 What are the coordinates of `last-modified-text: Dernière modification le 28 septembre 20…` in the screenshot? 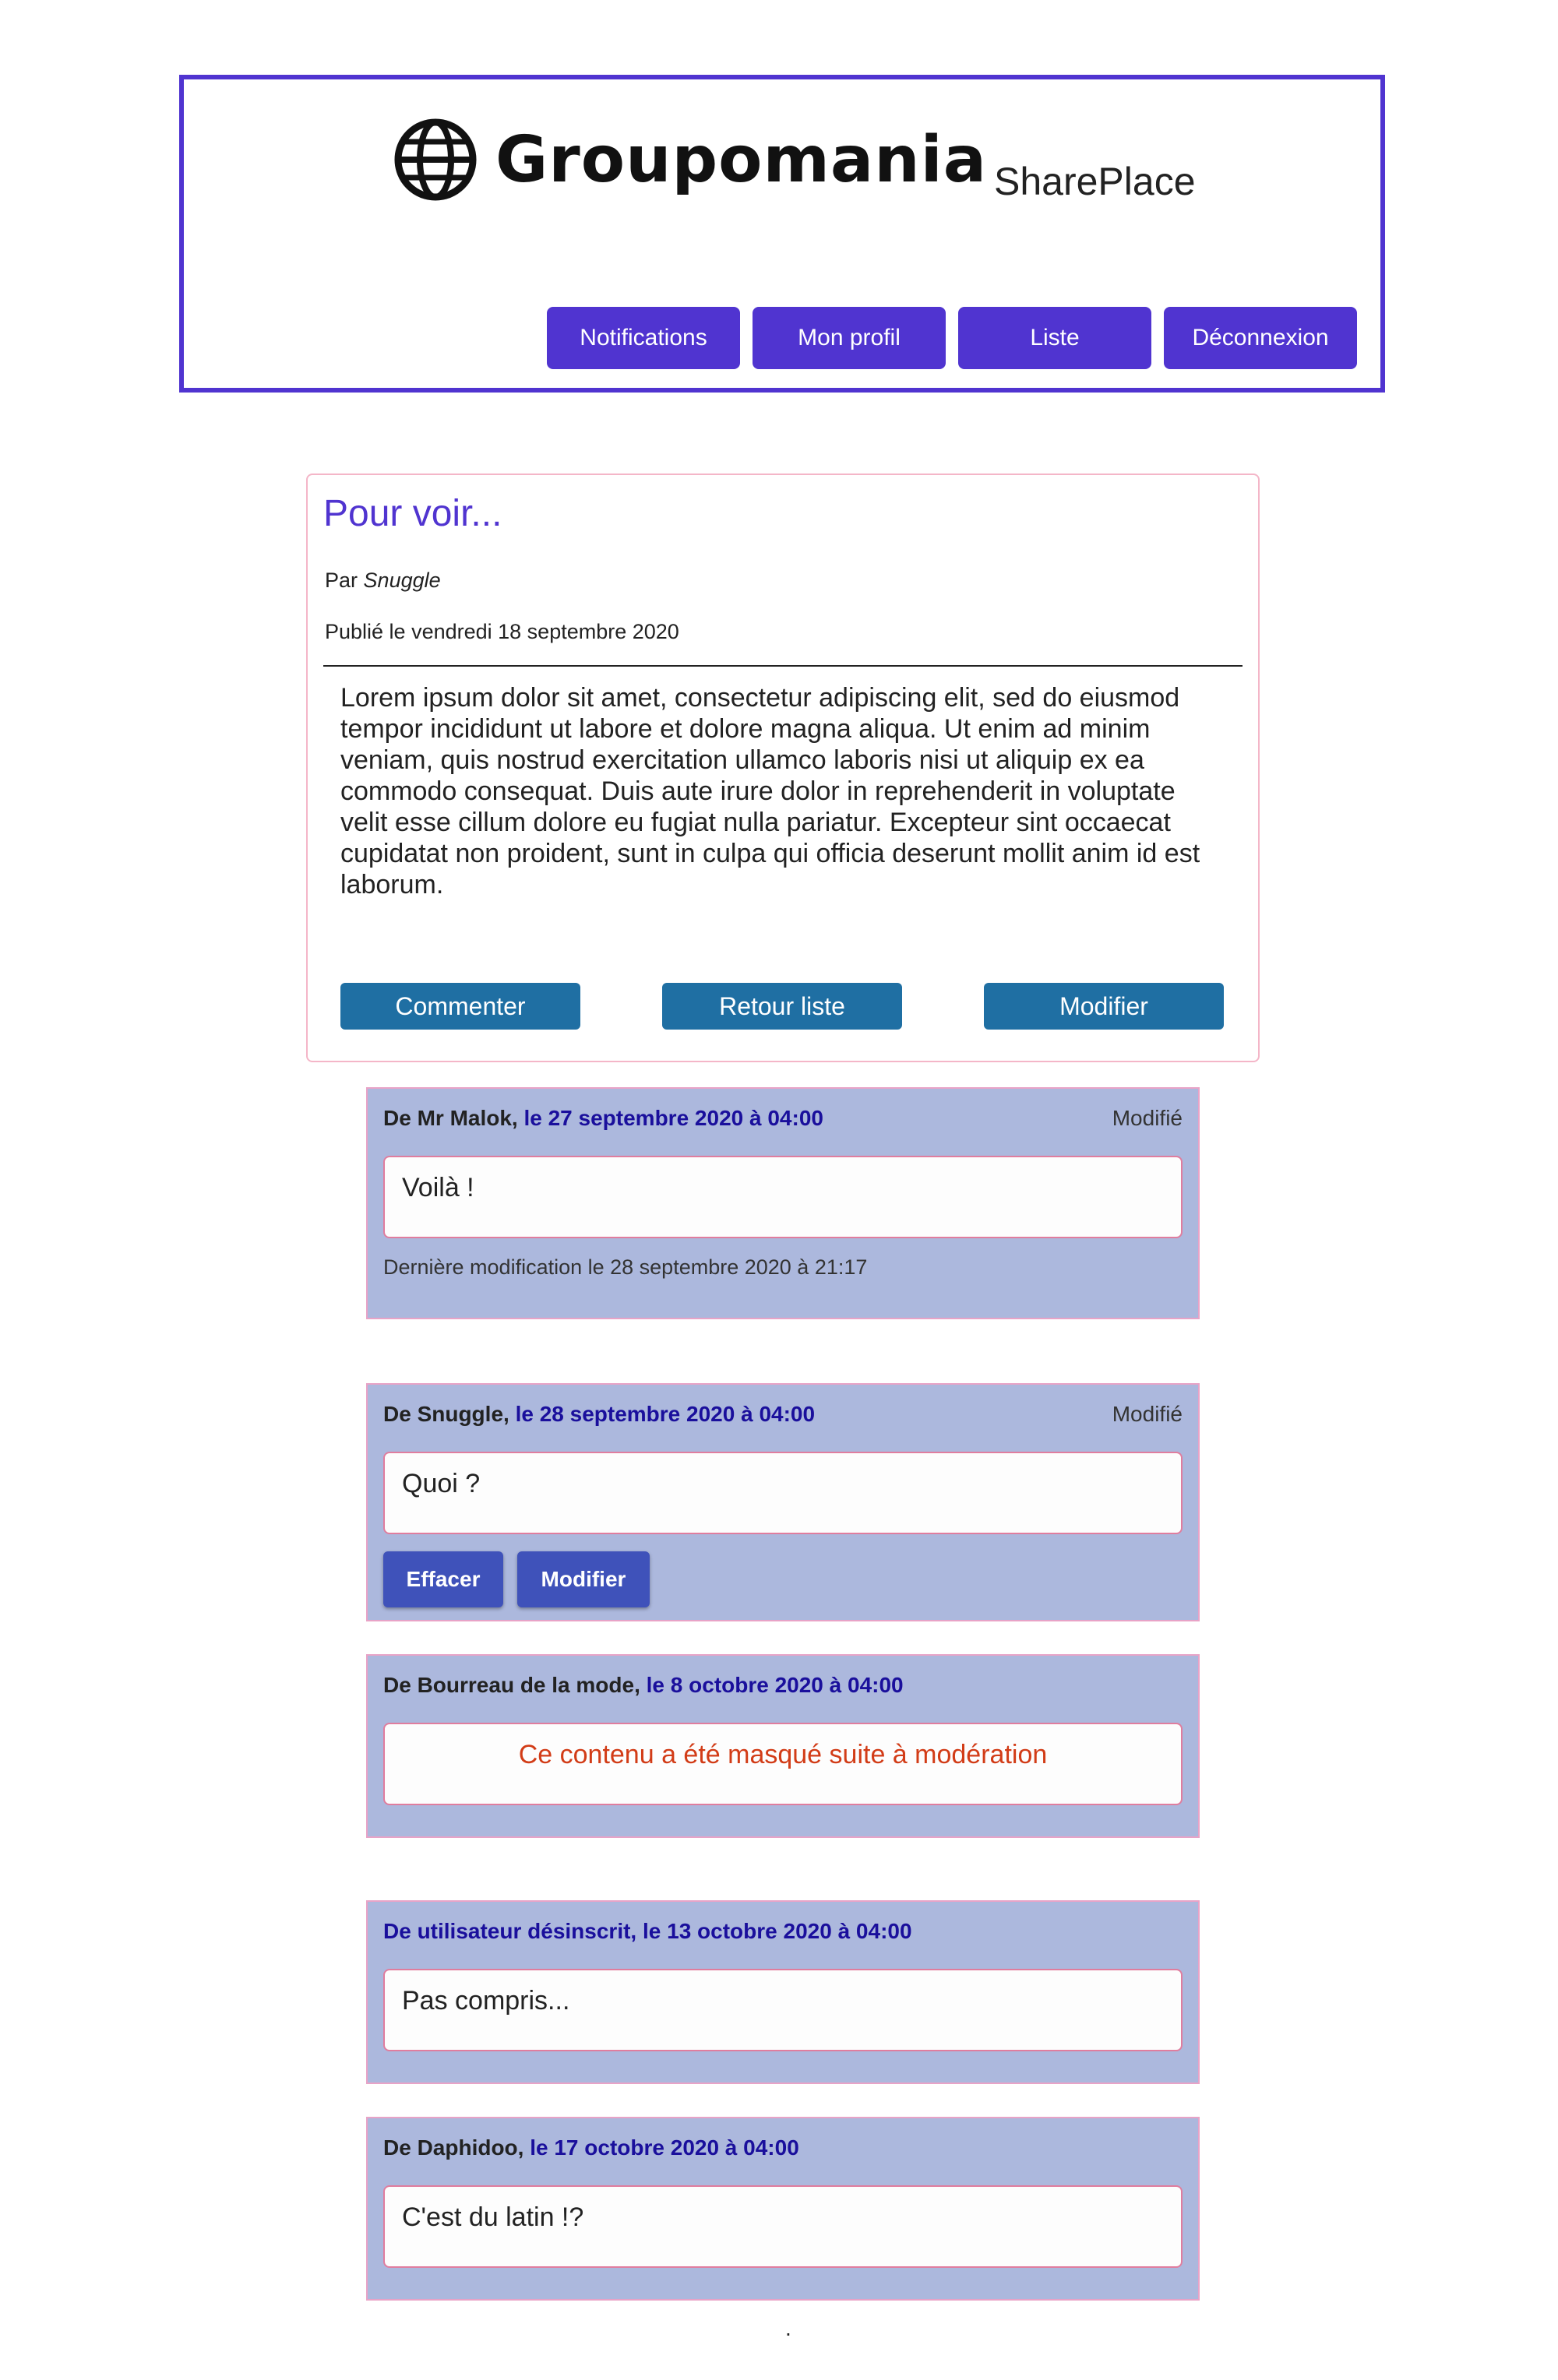 It's located at (625, 1267).